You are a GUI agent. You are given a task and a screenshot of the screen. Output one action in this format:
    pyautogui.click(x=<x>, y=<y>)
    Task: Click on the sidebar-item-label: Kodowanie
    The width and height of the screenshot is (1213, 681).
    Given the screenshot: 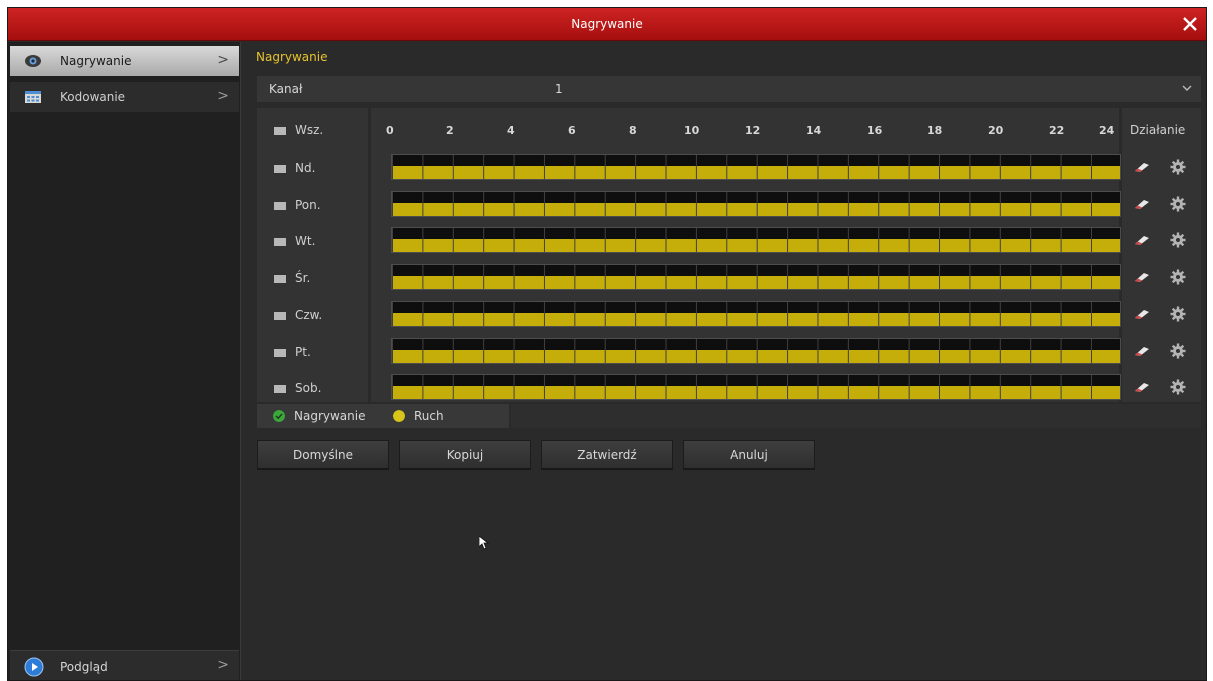 What is the action you would take?
    pyautogui.click(x=93, y=97)
    